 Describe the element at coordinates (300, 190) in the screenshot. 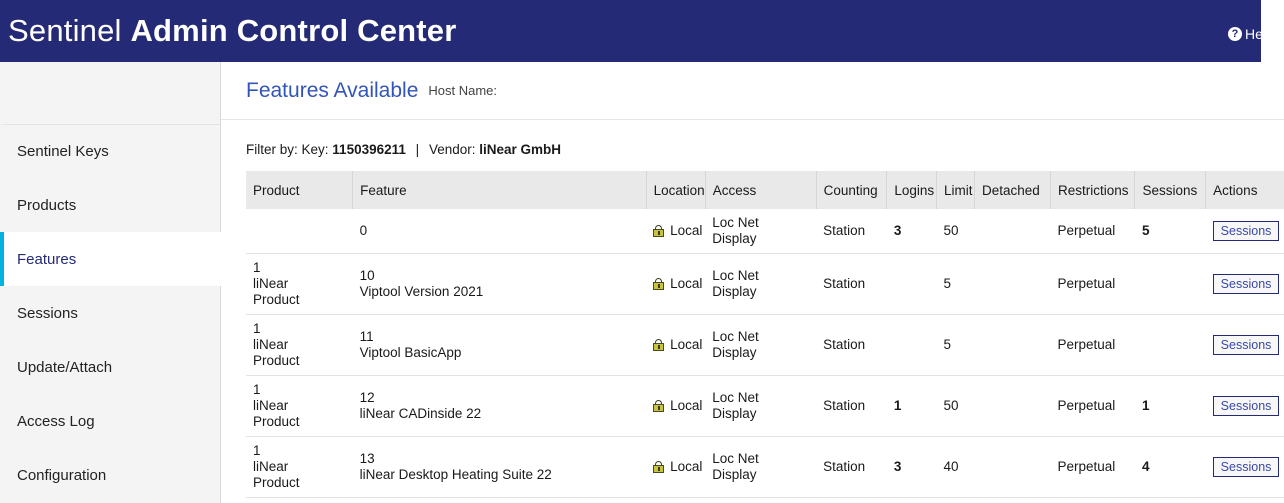

I see `column-header-product: Product` at that location.